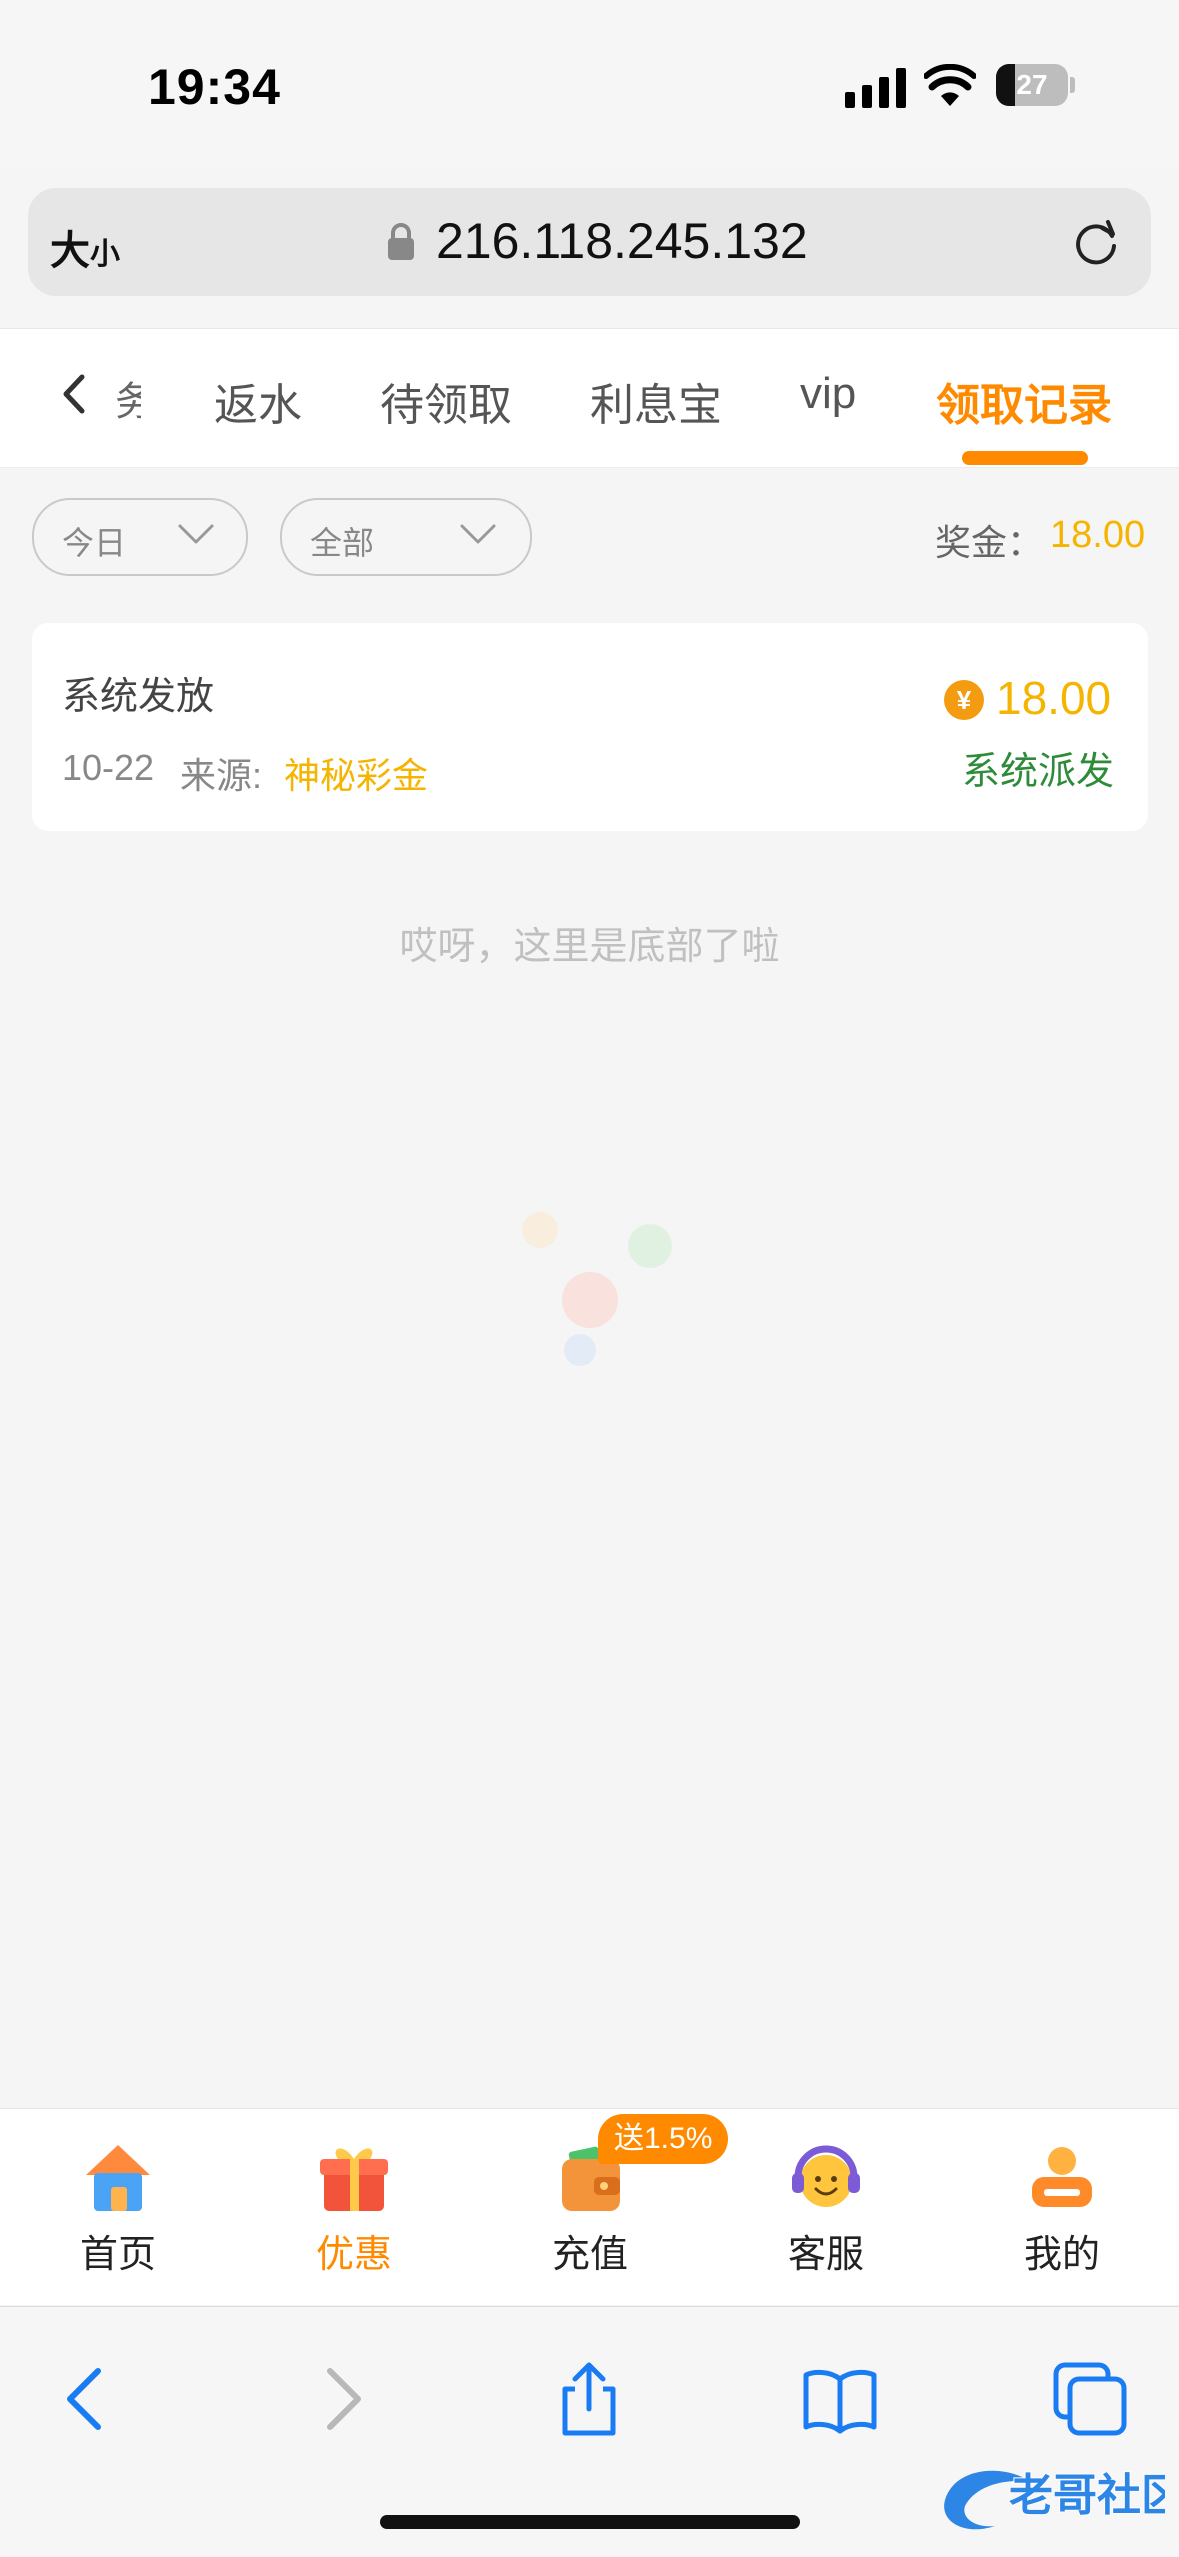 The height and width of the screenshot is (2557, 1179). Describe the element at coordinates (589, 85) in the screenshot. I see `status-bar: 19:34 27` at that location.